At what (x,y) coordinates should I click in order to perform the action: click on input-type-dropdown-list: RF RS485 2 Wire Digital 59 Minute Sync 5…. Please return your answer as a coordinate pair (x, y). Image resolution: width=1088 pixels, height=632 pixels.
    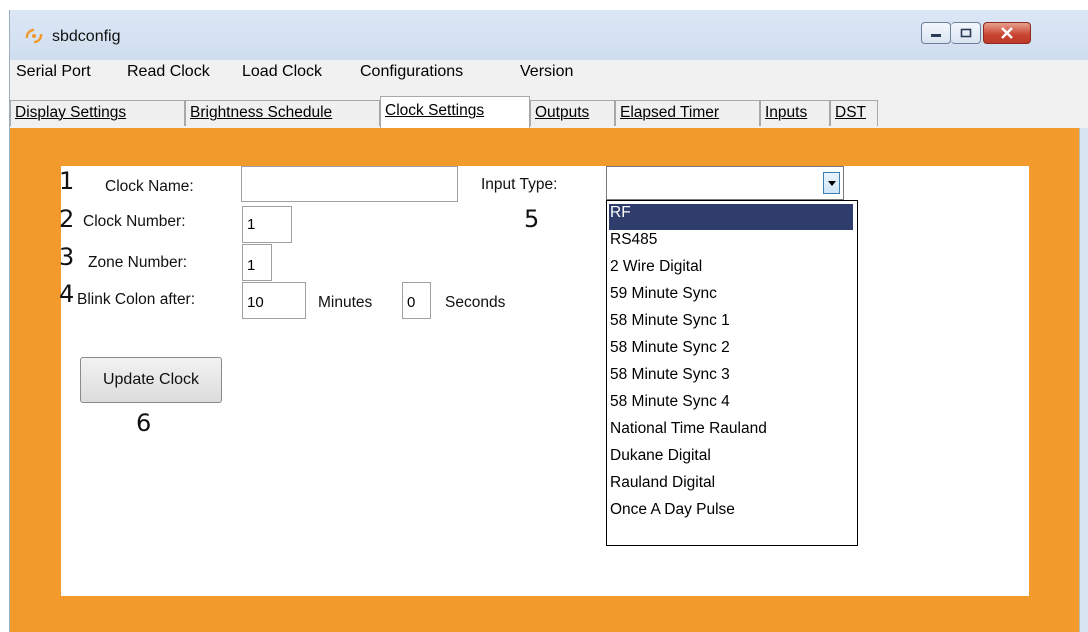
    Looking at the image, I should click on (732, 373).